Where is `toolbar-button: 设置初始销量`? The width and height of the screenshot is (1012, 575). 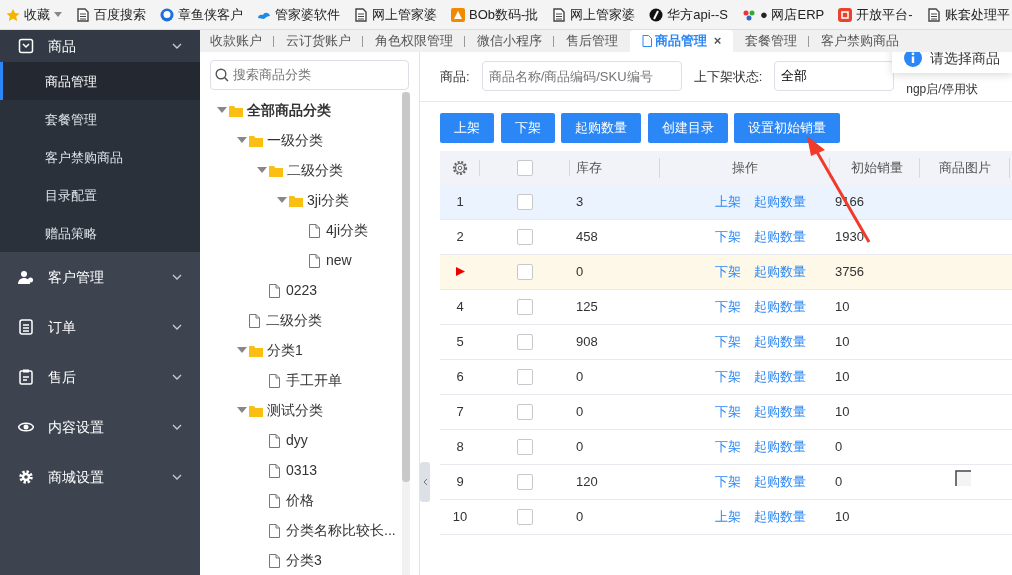 toolbar-button: 设置初始销量 is located at coordinates (787, 127).